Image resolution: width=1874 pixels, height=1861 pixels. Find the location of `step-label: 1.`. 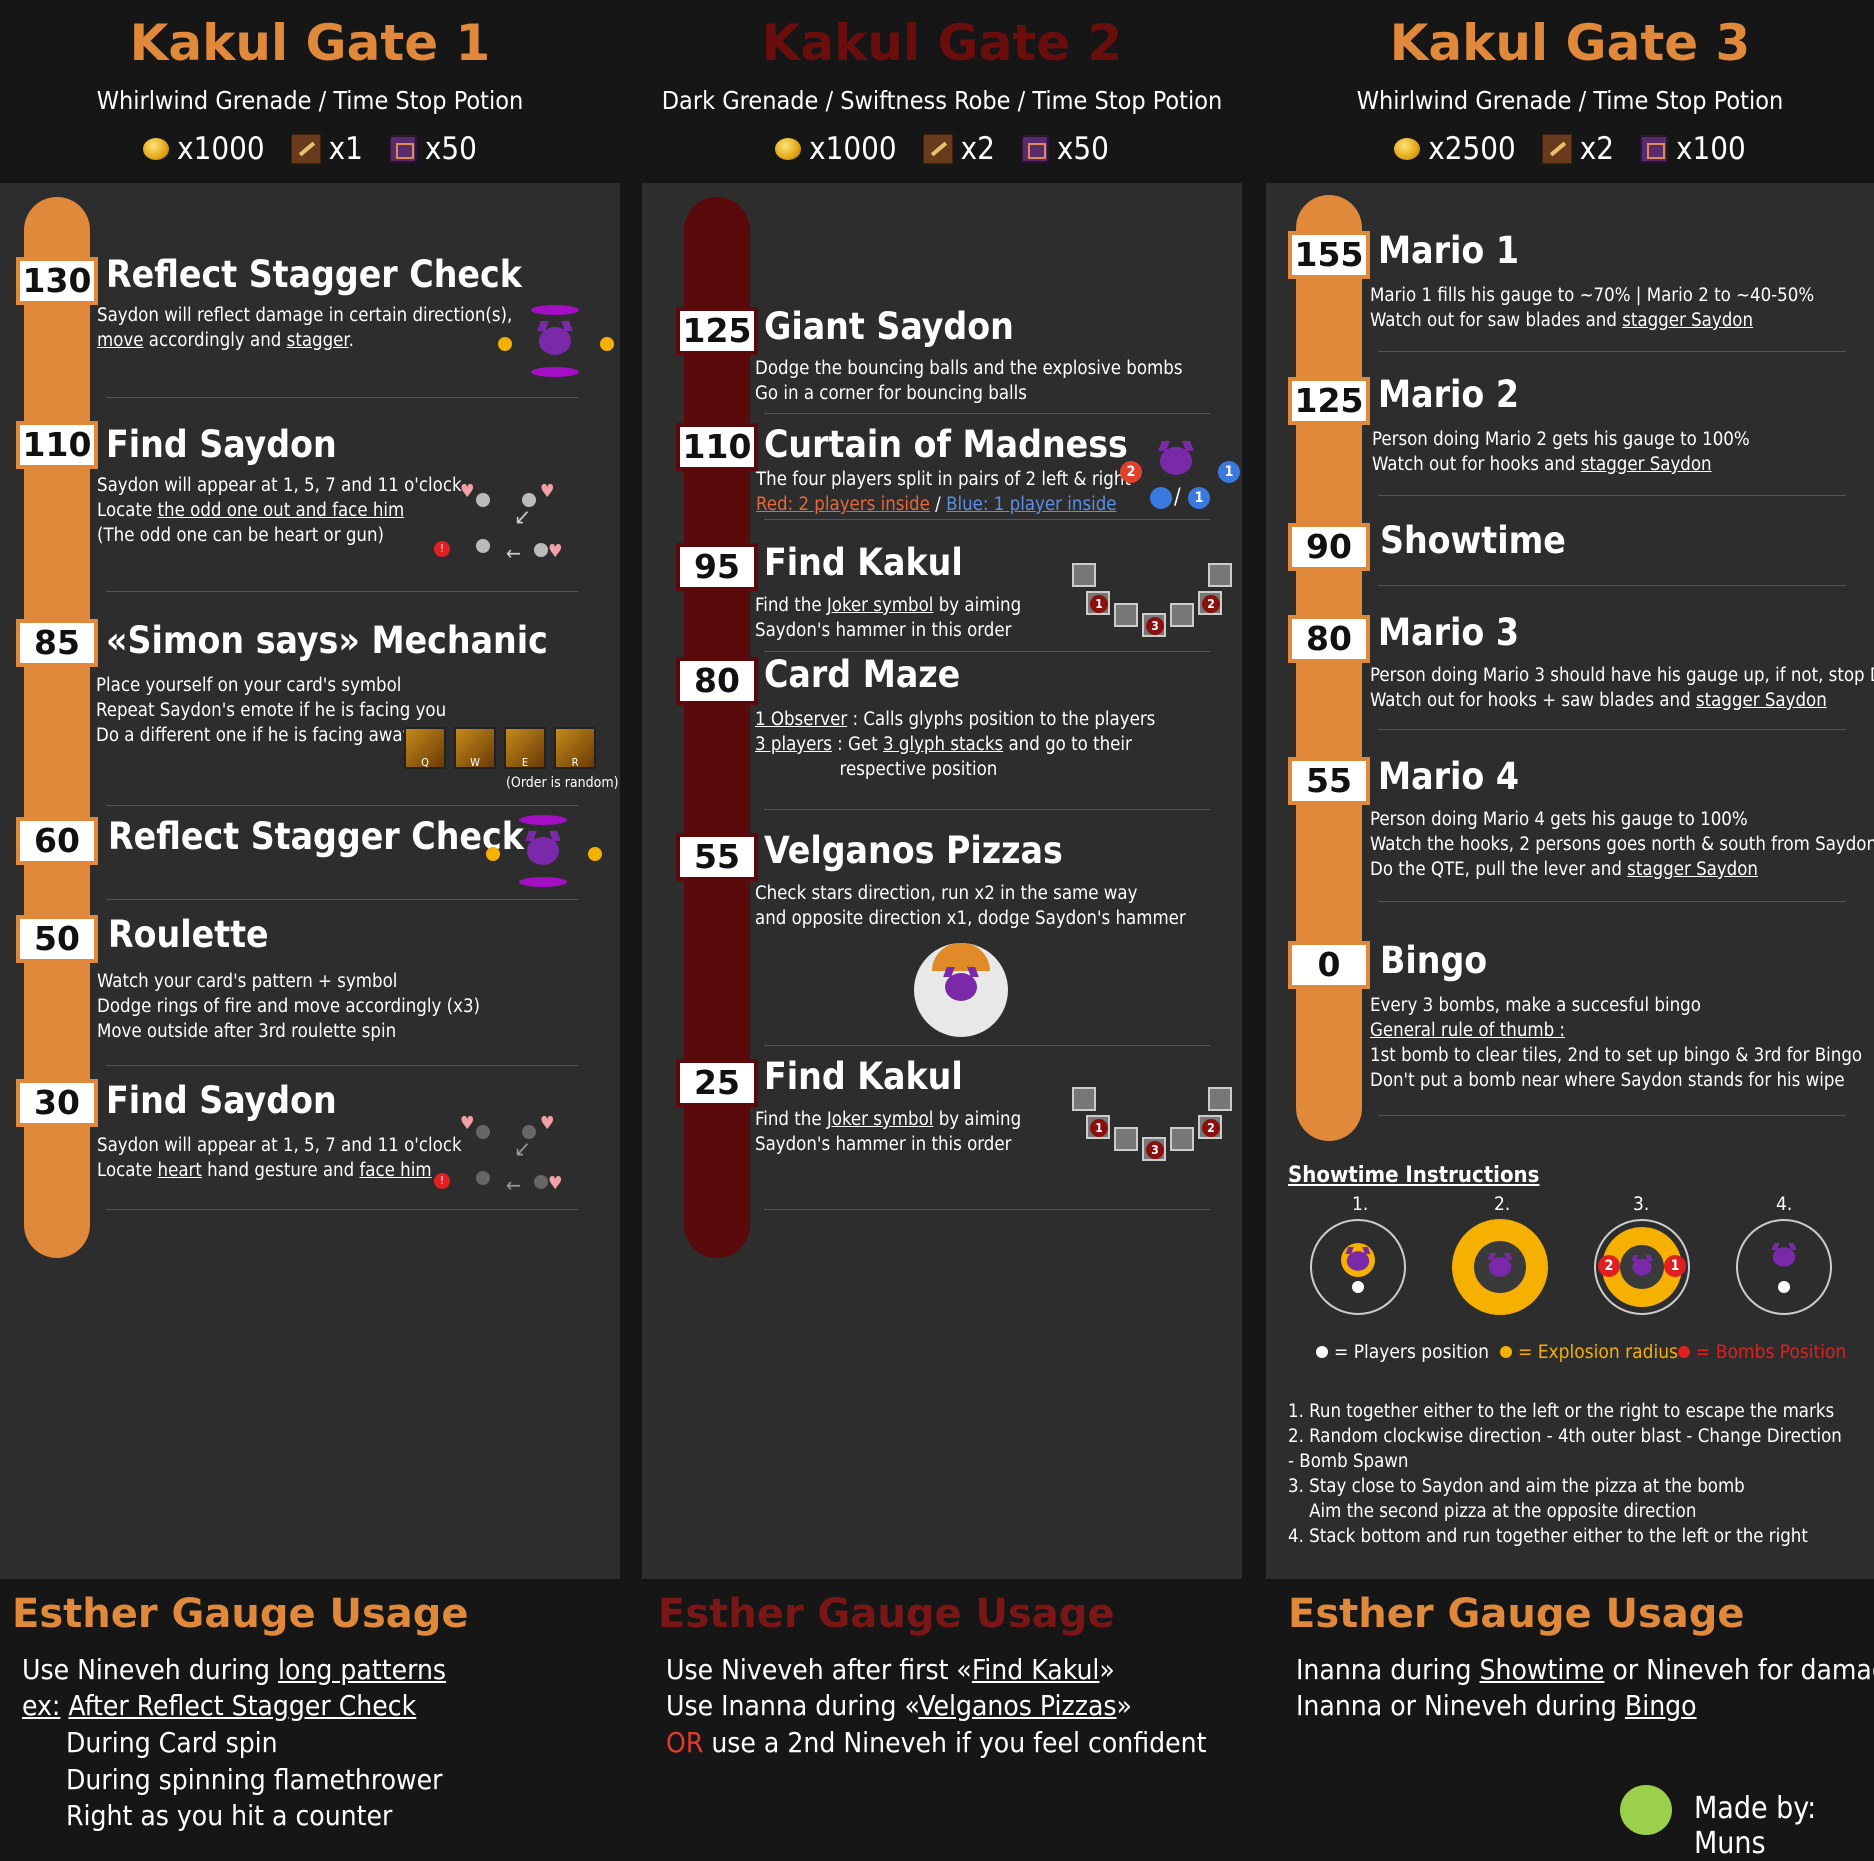

step-label: 1. is located at coordinates (1360, 1204).